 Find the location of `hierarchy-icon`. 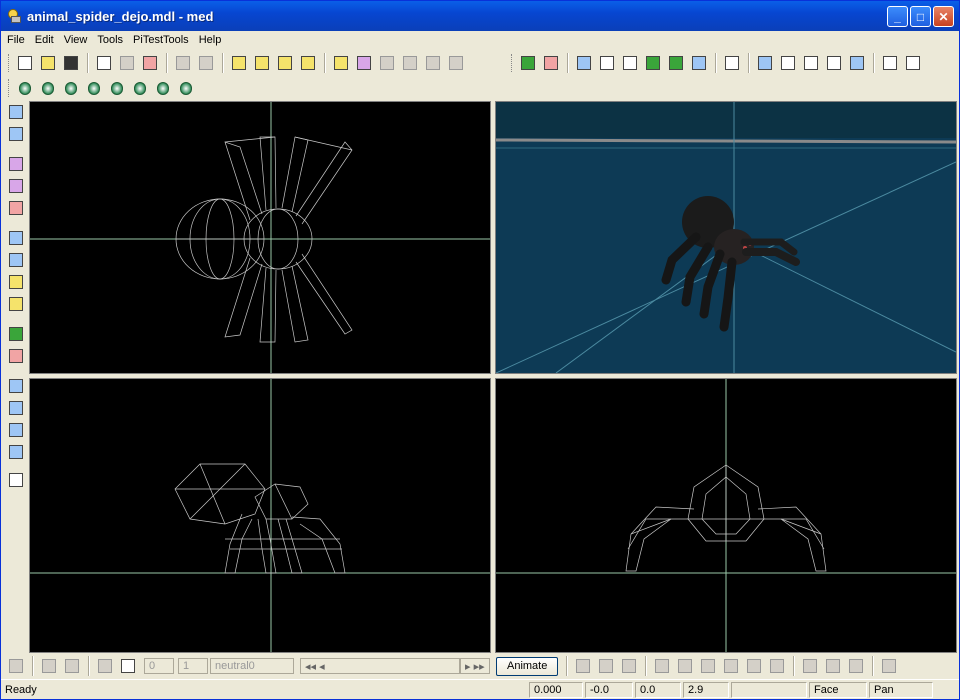

hierarchy-icon is located at coordinates (341, 63).